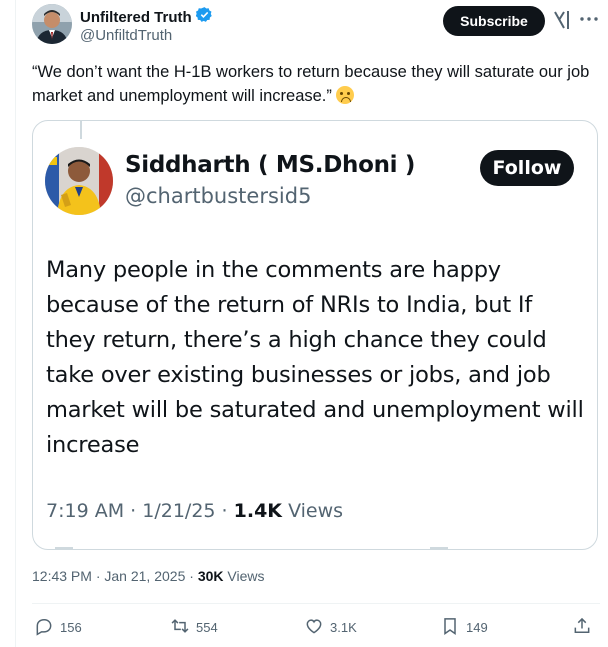 The image size is (608, 647). What do you see at coordinates (527, 168) in the screenshot?
I see `follow-button: Follow` at bounding box center [527, 168].